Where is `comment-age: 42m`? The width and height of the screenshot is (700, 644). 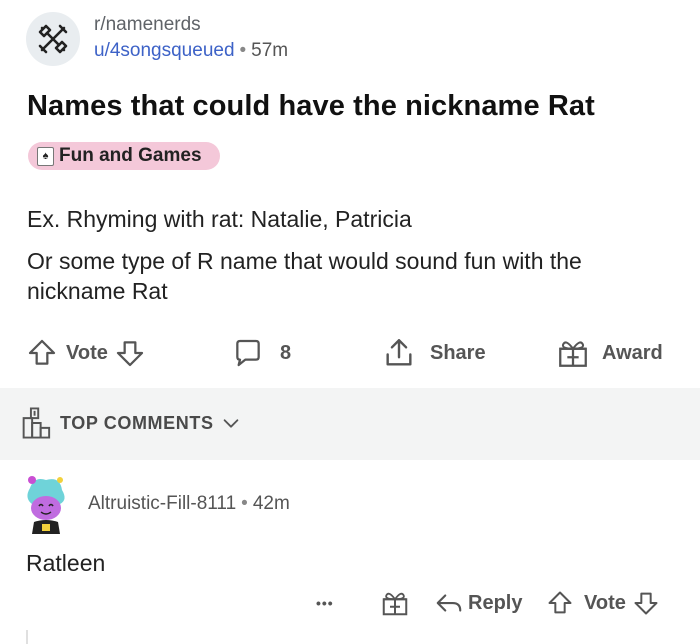
comment-age: 42m is located at coordinates (271, 503).